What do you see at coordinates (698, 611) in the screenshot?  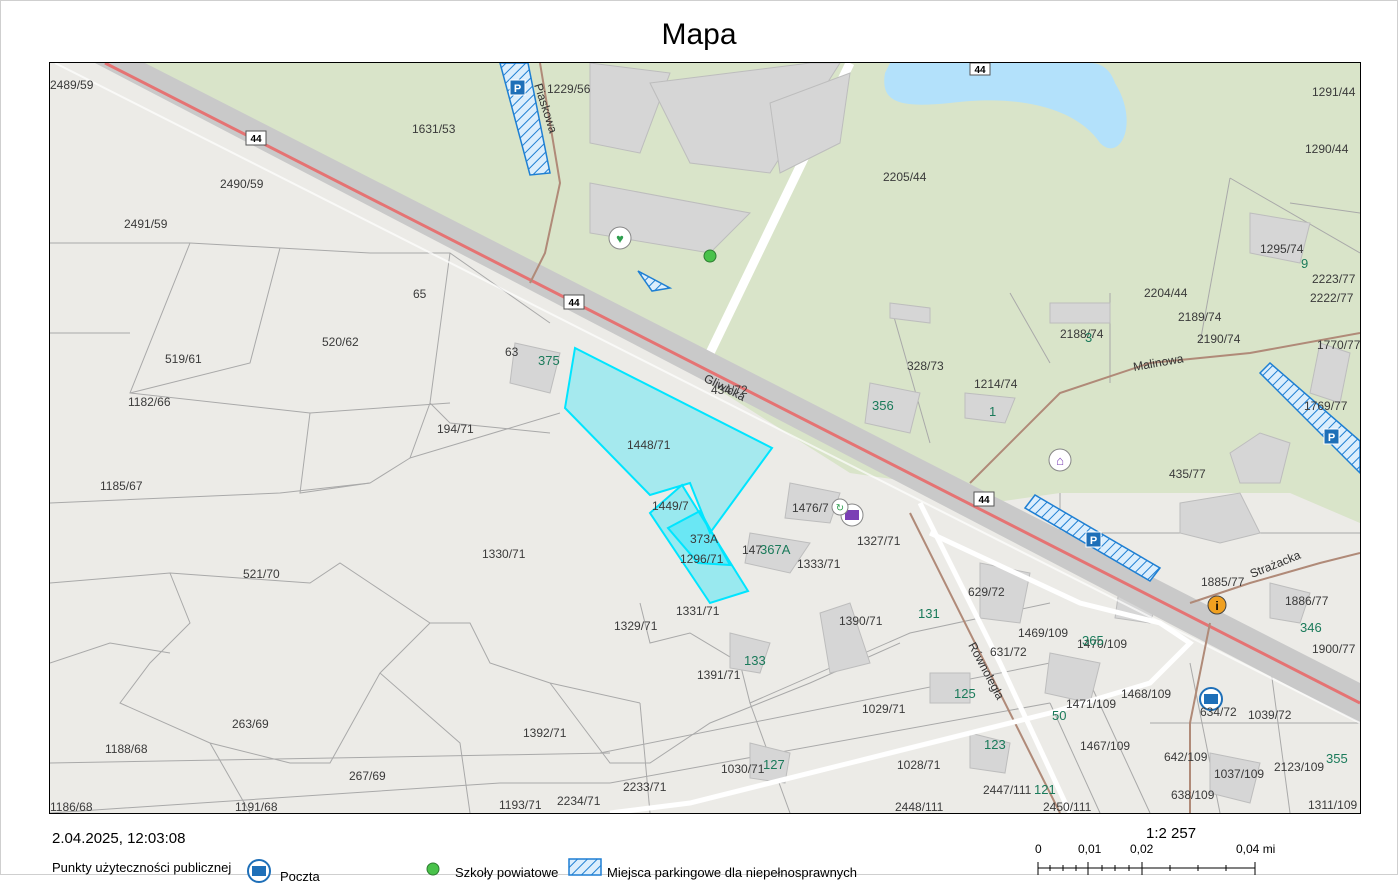 I see `parcel-label: 1331/71` at bounding box center [698, 611].